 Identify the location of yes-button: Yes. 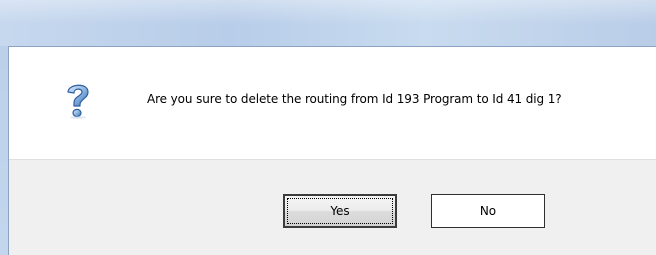
(340, 211).